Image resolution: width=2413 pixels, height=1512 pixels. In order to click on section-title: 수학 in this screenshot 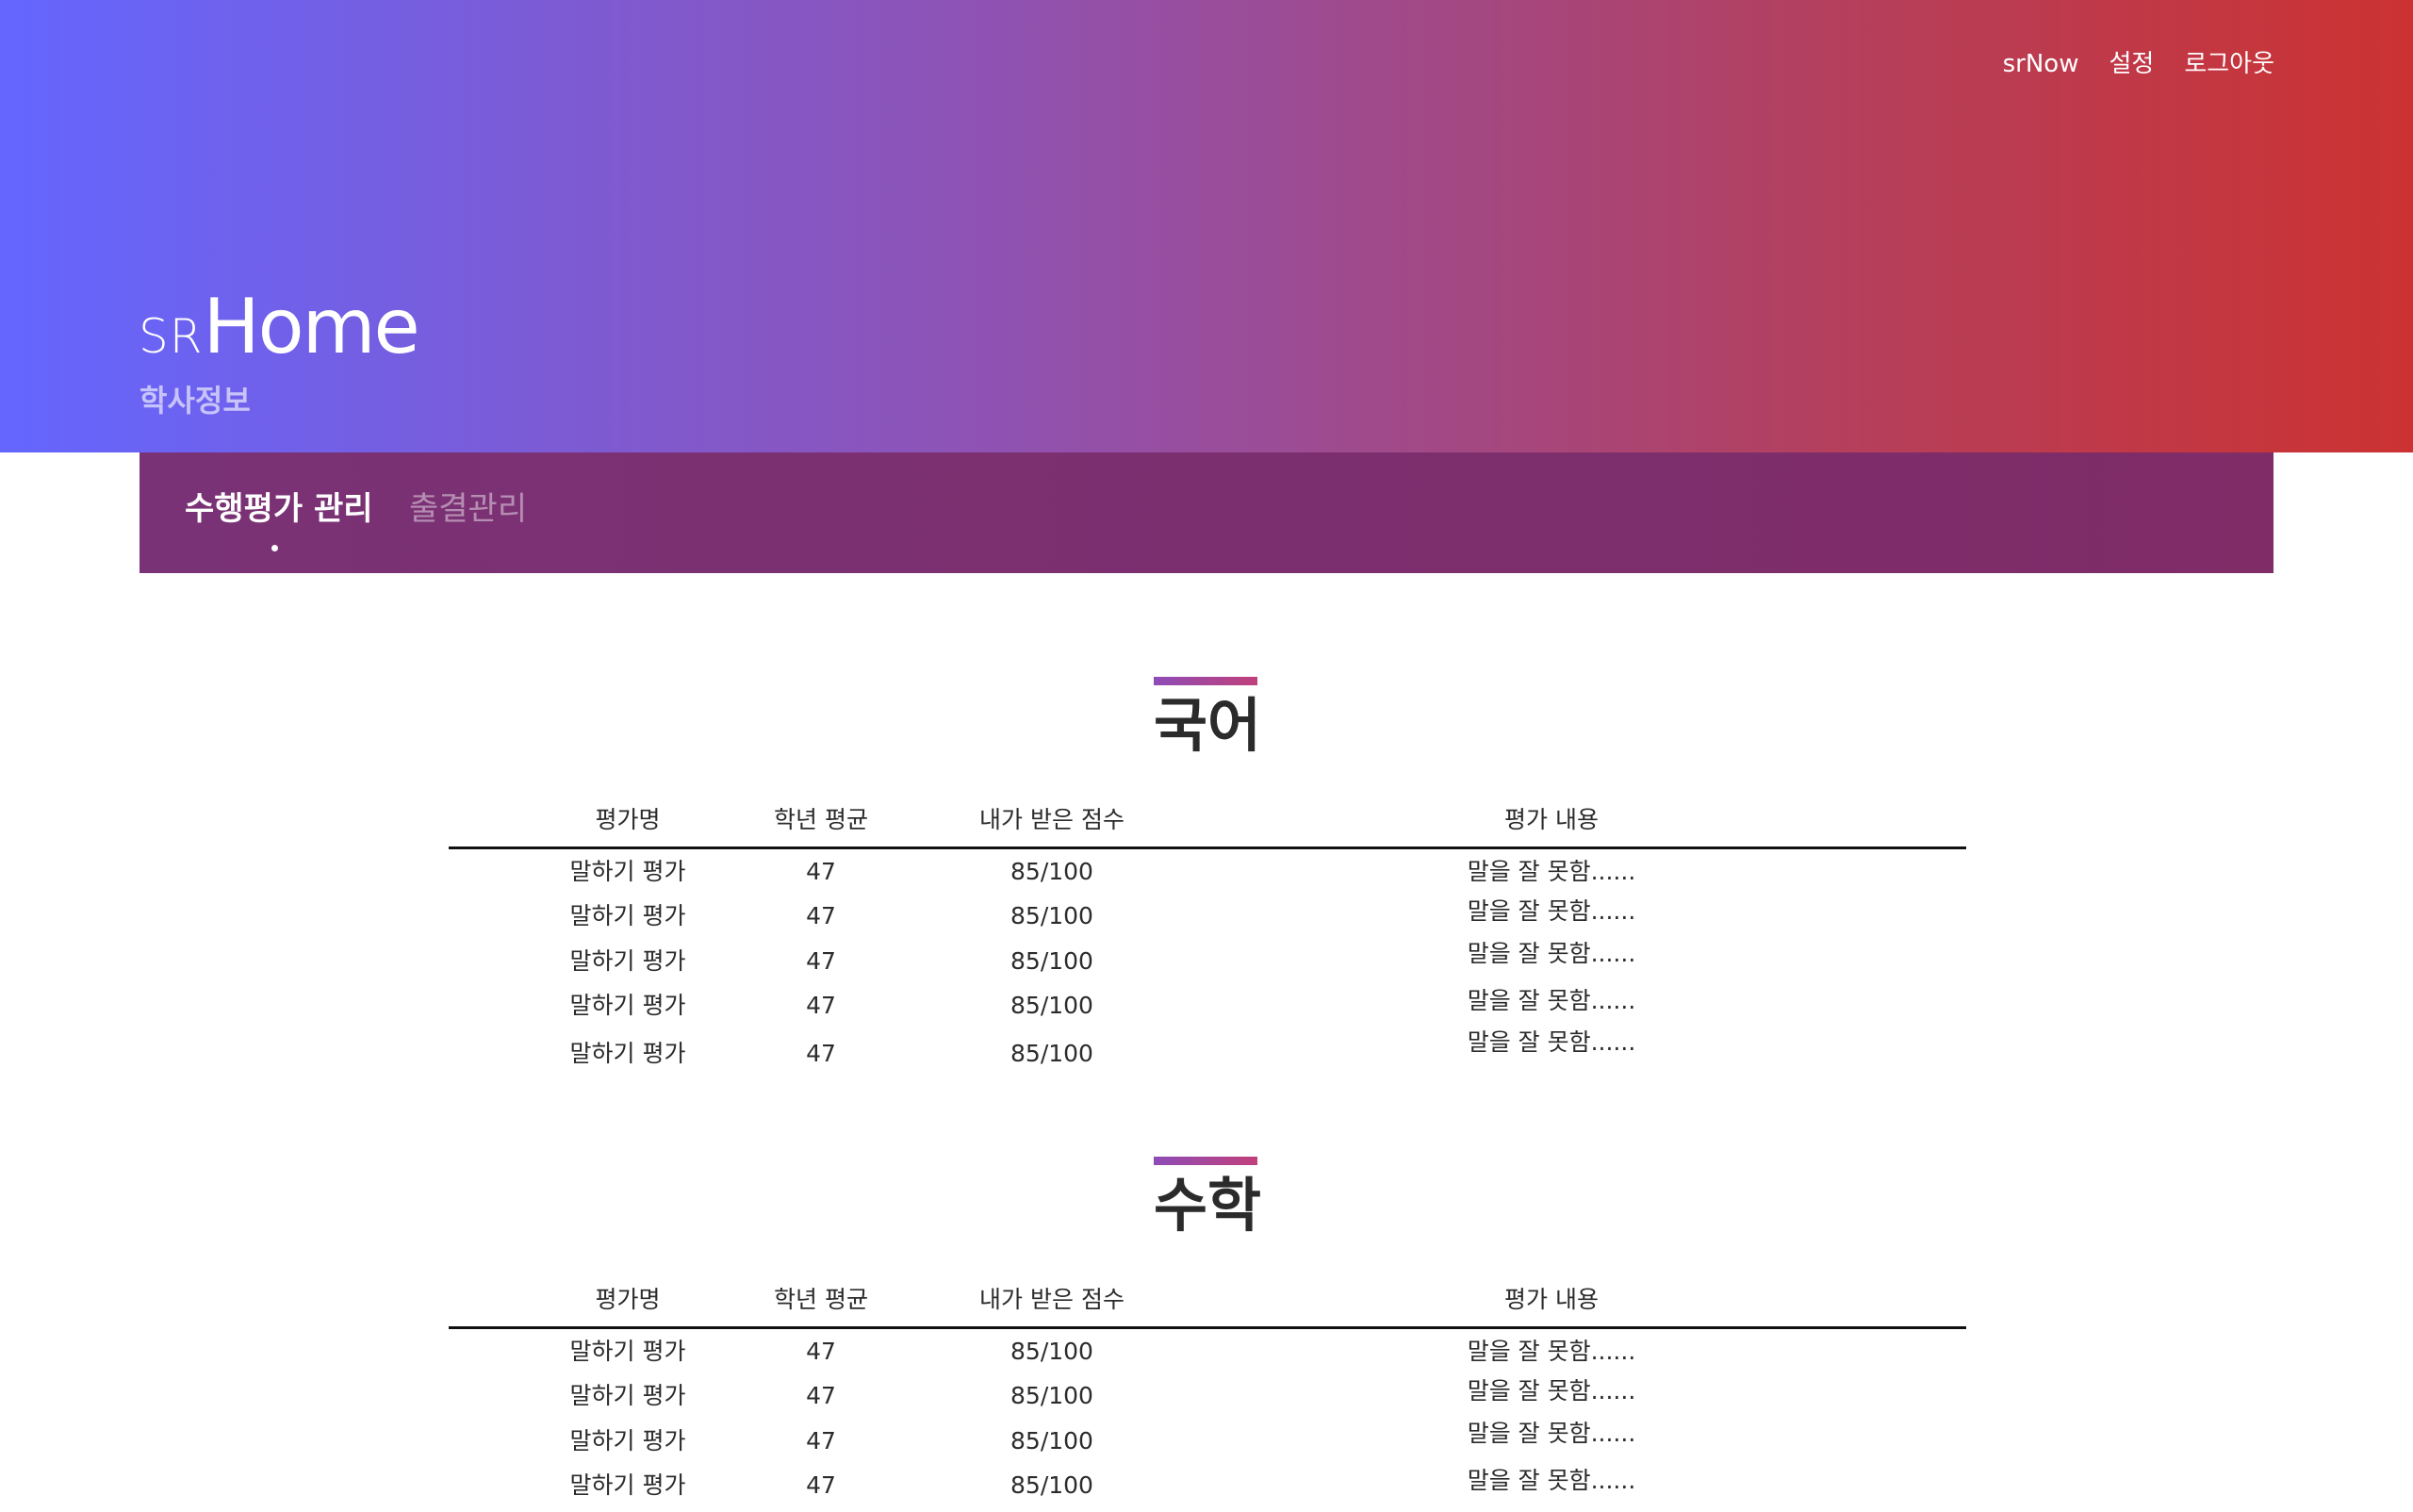, I will do `click(1207, 1206)`.